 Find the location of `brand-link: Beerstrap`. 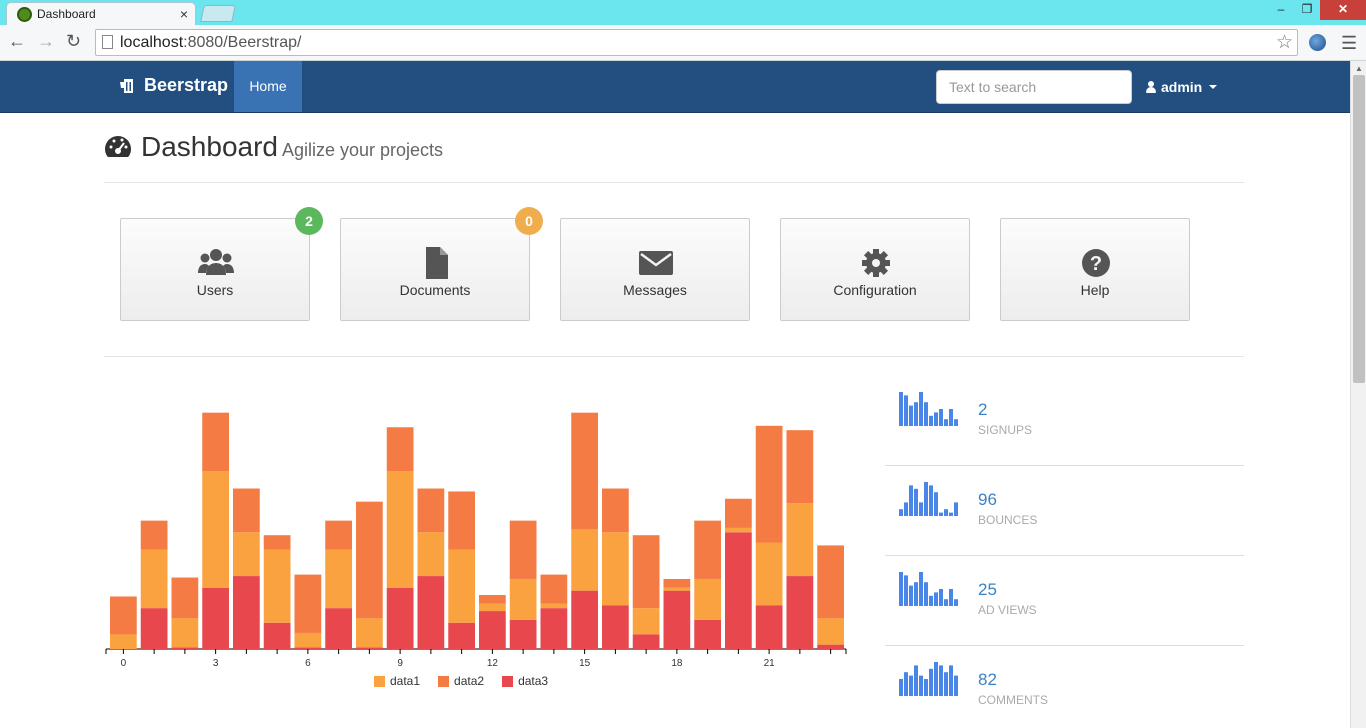

brand-link: Beerstrap is located at coordinates (174, 85).